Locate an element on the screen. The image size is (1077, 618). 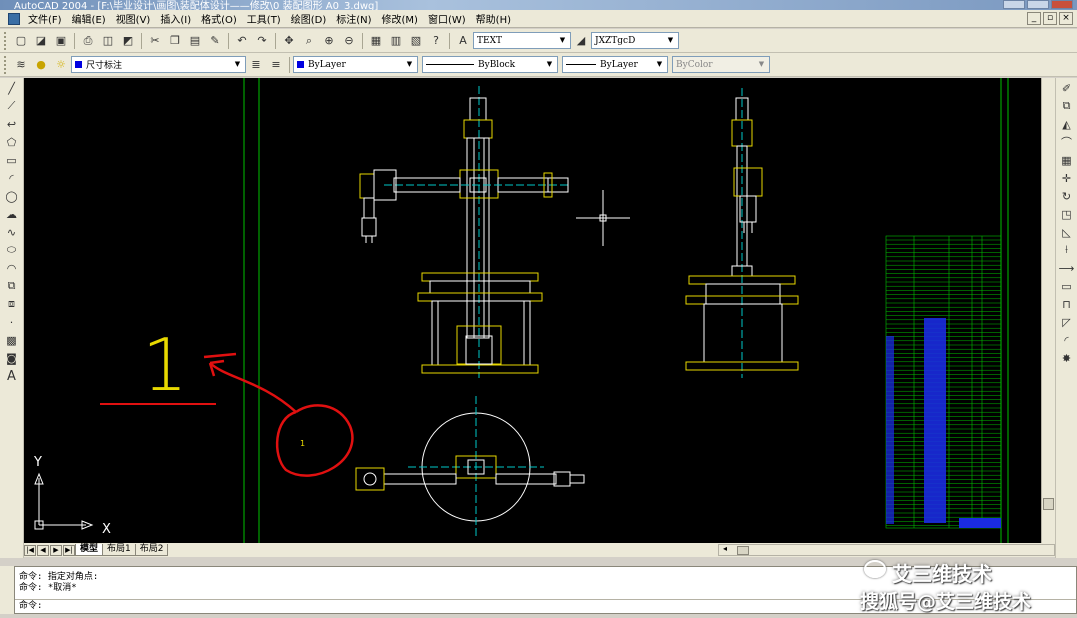
point-icon: · is located at coordinates (12, 322).